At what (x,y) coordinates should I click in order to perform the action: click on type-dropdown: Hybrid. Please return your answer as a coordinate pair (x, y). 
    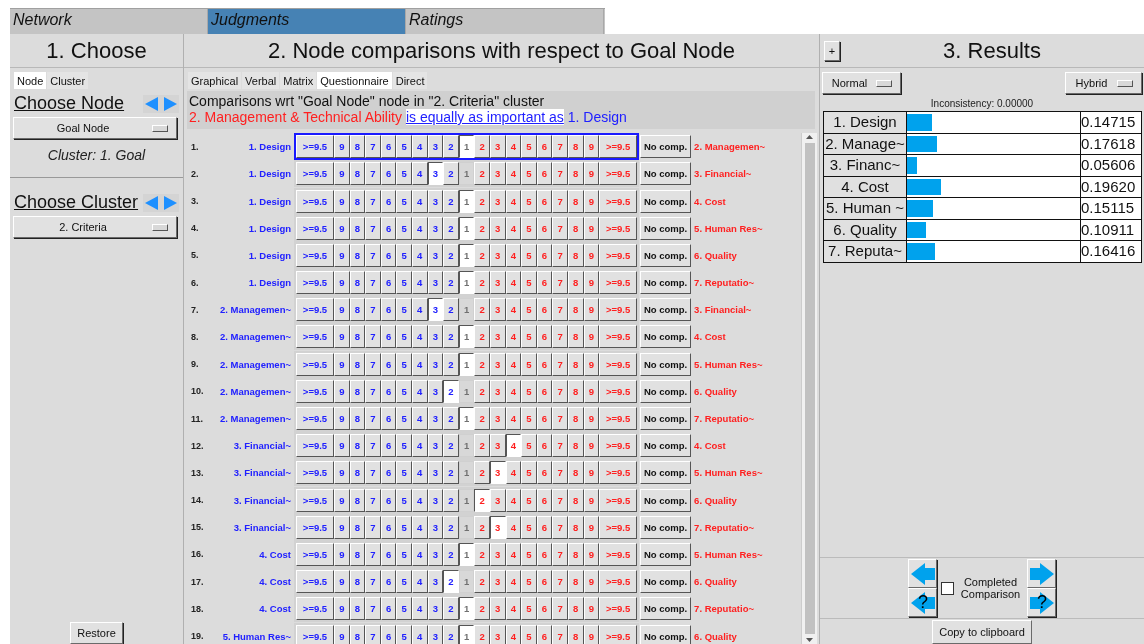
    Looking at the image, I should click on (1103, 83).